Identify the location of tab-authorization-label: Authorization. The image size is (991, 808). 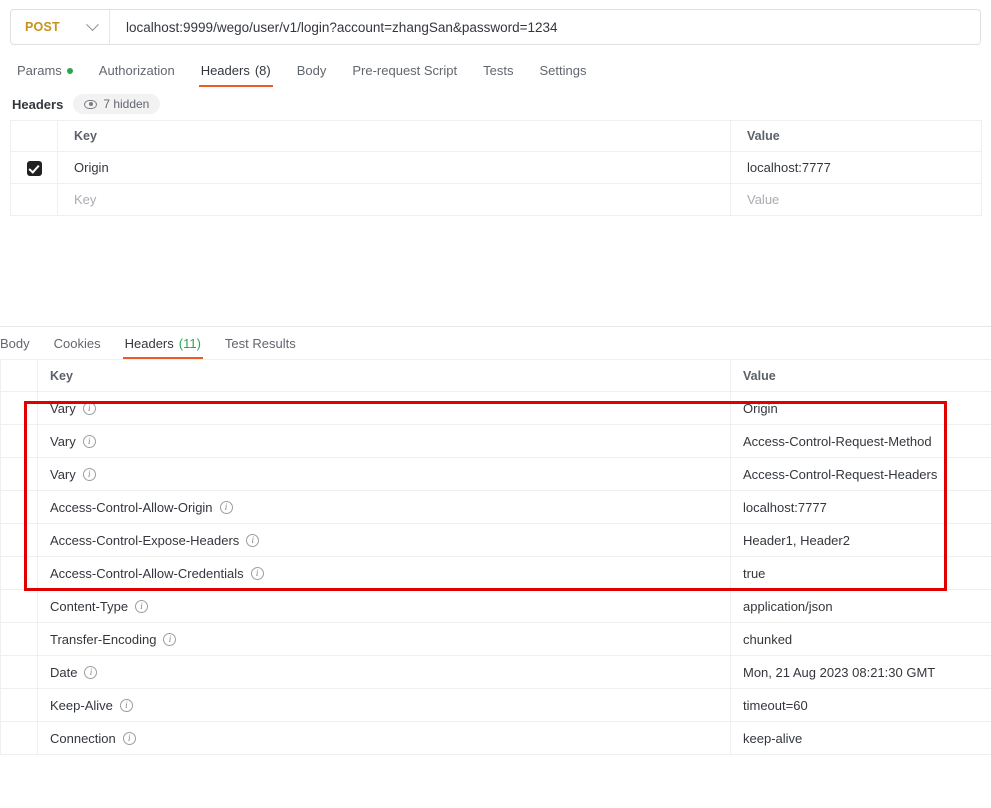
(136, 70).